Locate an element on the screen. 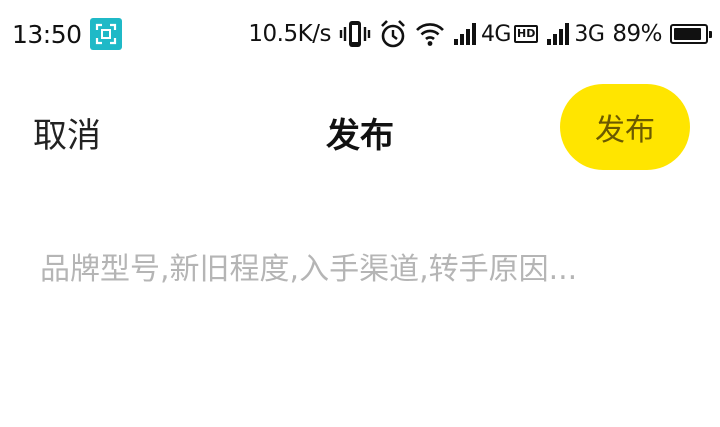 The width and height of the screenshot is (720, 427). scan-app-icon is located at coordinates (105, 34).